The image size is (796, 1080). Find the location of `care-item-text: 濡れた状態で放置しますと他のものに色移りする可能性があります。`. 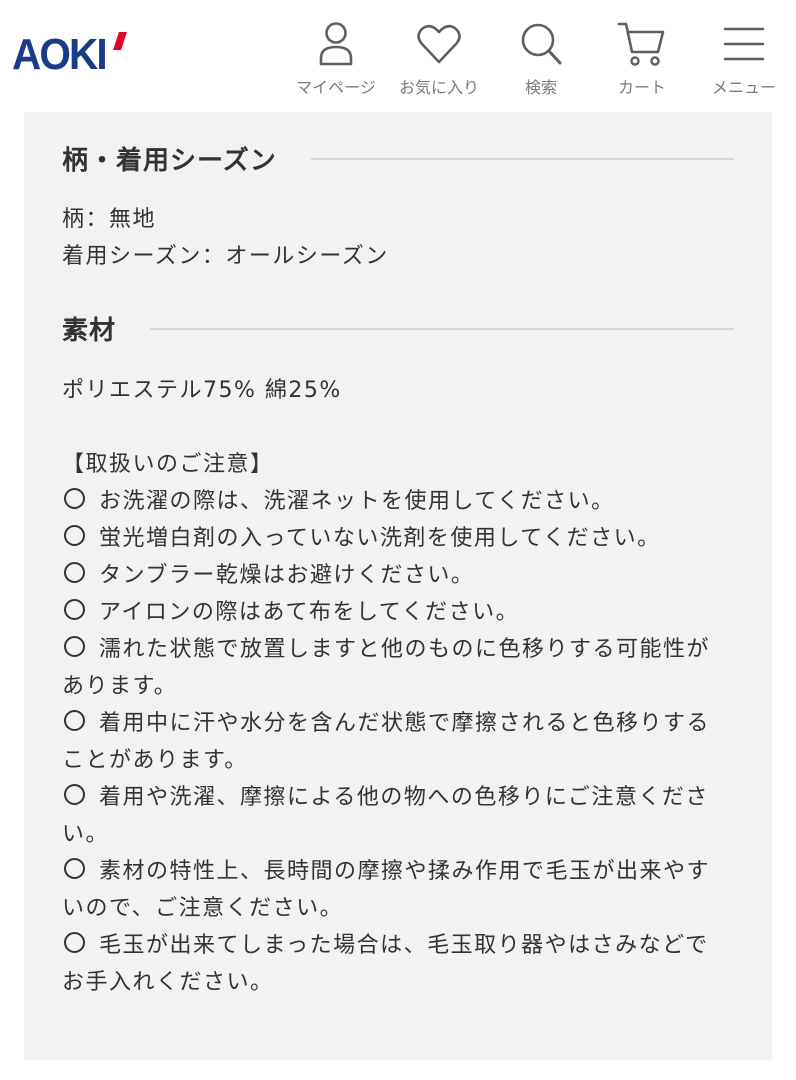

care-item-text: 濡れた状態で放置しますと他のものに色移りする可能性があります。 is located at coordinates (386, 668).